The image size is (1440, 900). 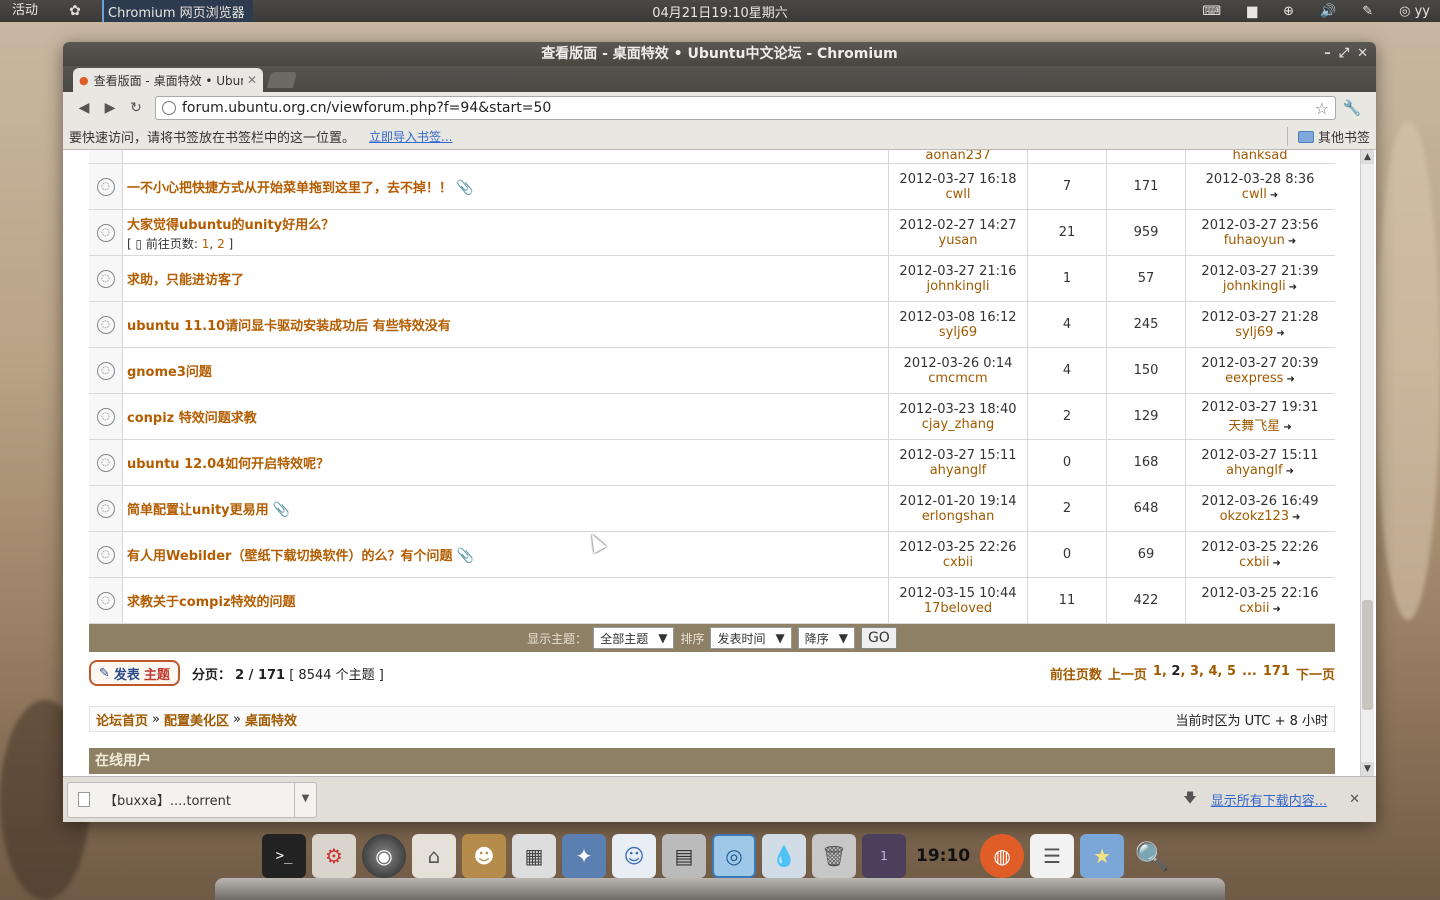 What do you see at coordinates (1328, 11) in the screenshot?
I see `volume-icon: 🔊` at bounding box center [1328, 11].